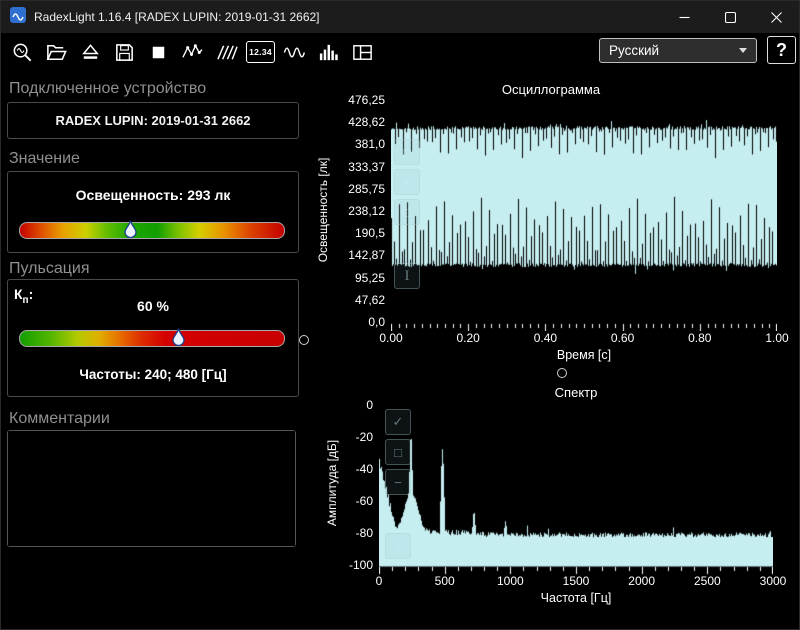 The width and height of the screenshot is (800, 630). What do you see at coordinates (90, 52) in the screenshot?
I see `eject-device-icon-button` at bounding box center [90, 52].